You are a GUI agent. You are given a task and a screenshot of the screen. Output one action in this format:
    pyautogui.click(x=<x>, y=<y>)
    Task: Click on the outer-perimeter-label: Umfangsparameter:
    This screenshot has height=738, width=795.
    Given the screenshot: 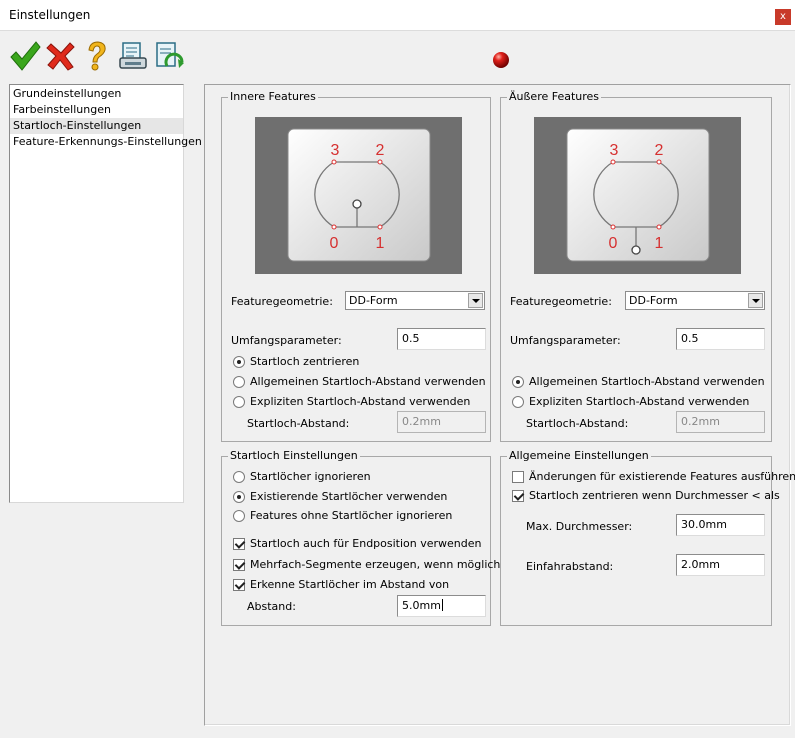 What is the action you would take?
    pyautogui.click(x=565, y=340)
    